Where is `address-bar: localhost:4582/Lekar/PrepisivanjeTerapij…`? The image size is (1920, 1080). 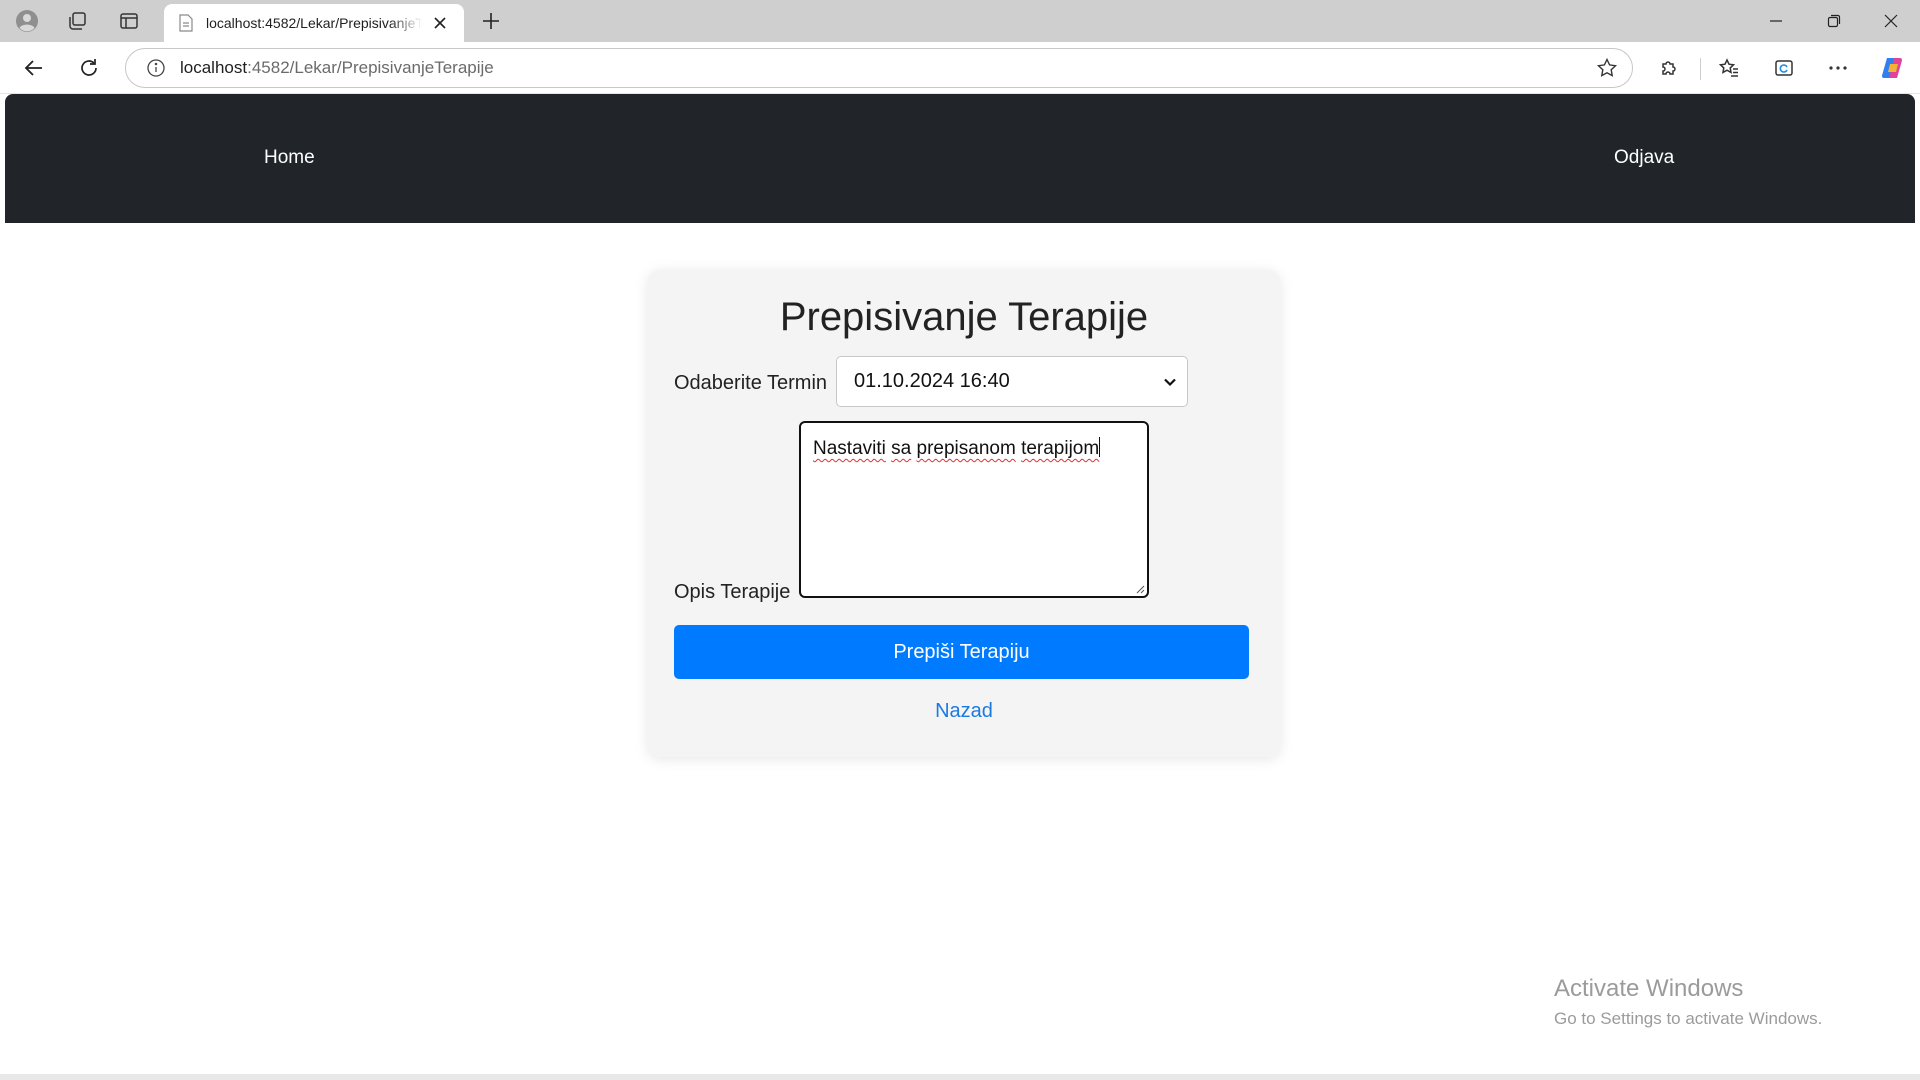 address-bar: localhost:4582/Lekar/PrepisivanjeTerapij… is located at coordinates (879, 68).